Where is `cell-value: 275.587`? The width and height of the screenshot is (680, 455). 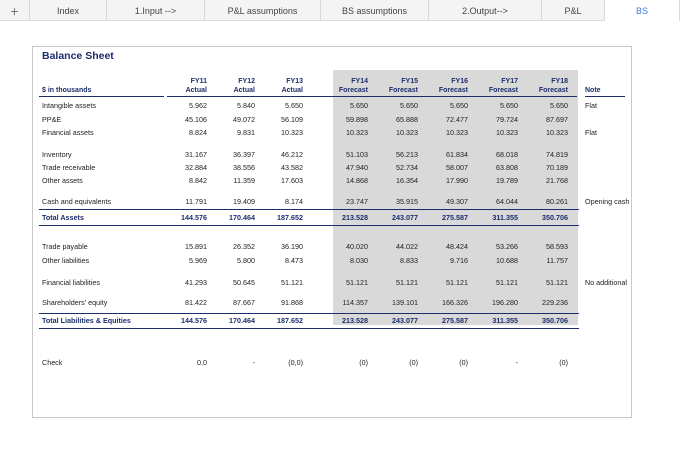 cell-value: 275.587 is located at coordinates (455, 320).